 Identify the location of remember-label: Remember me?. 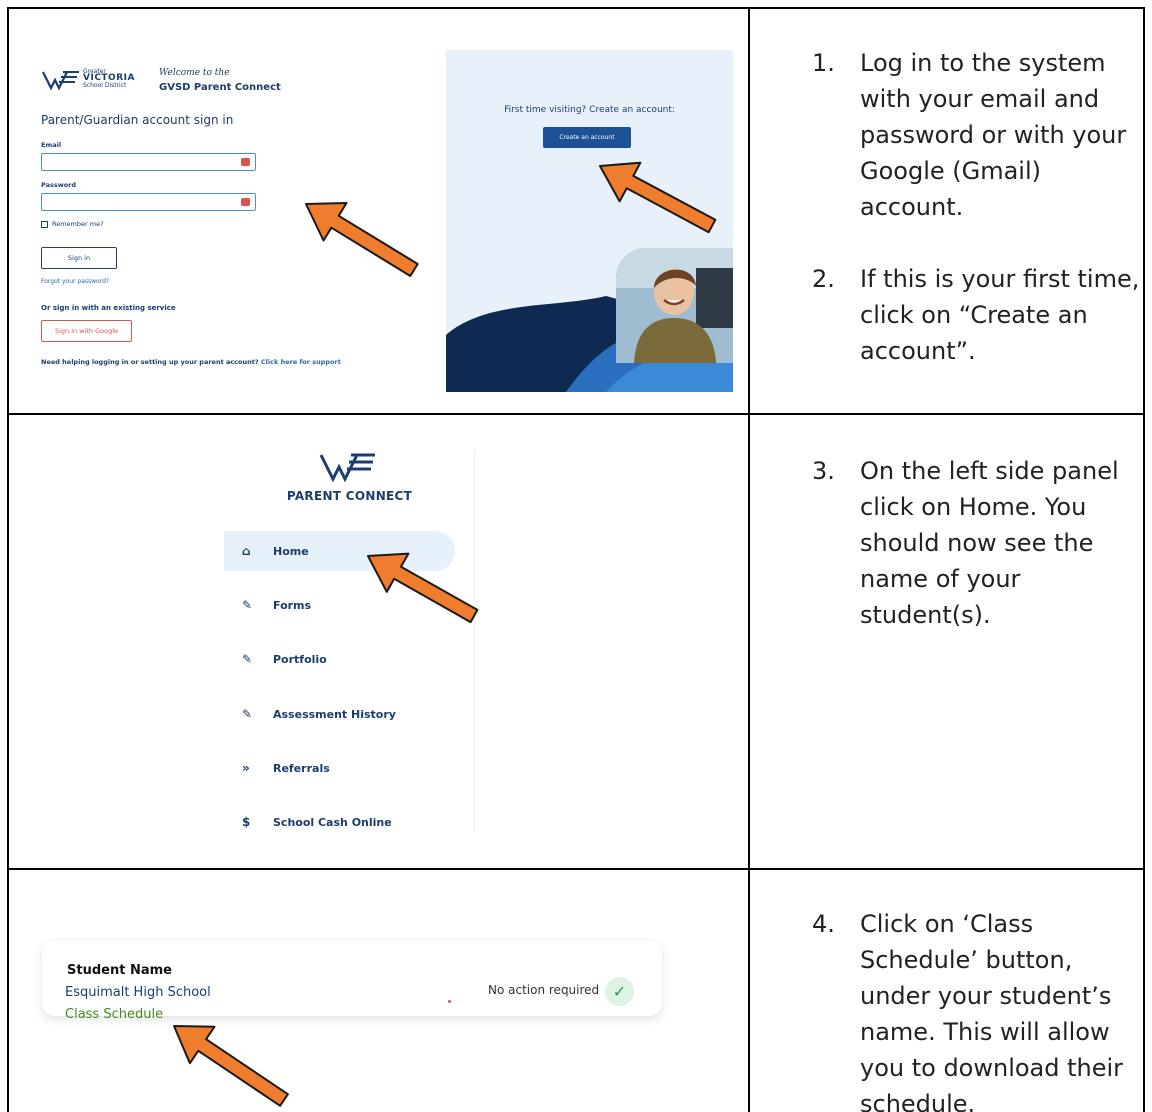
(78, 224).